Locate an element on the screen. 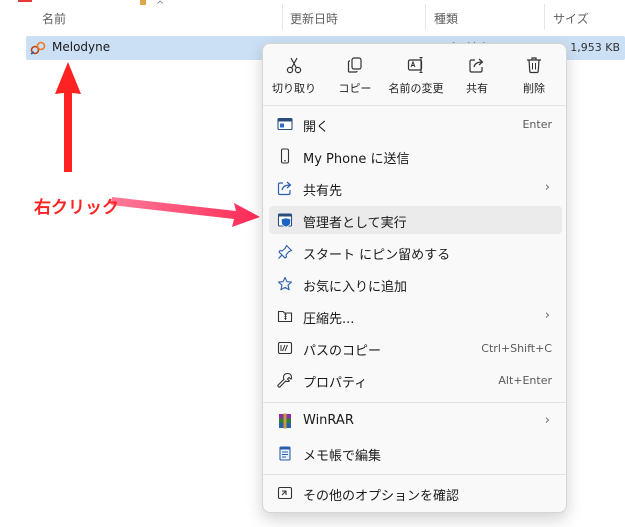  cut-label: 切り取り is located at coordinates (294, 88).